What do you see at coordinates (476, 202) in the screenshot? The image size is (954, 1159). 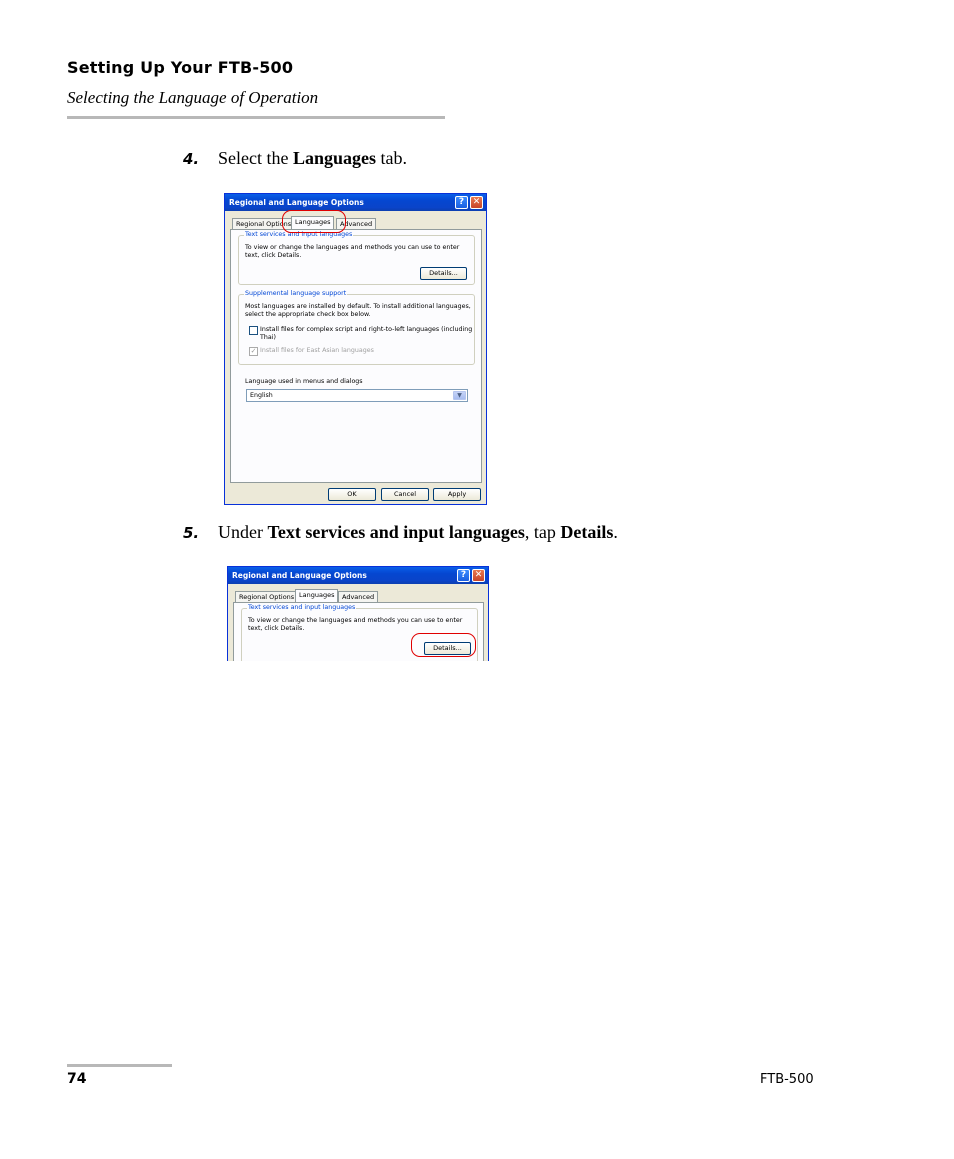 I see `close-icon: ✕` at bounding box center [476, 202].